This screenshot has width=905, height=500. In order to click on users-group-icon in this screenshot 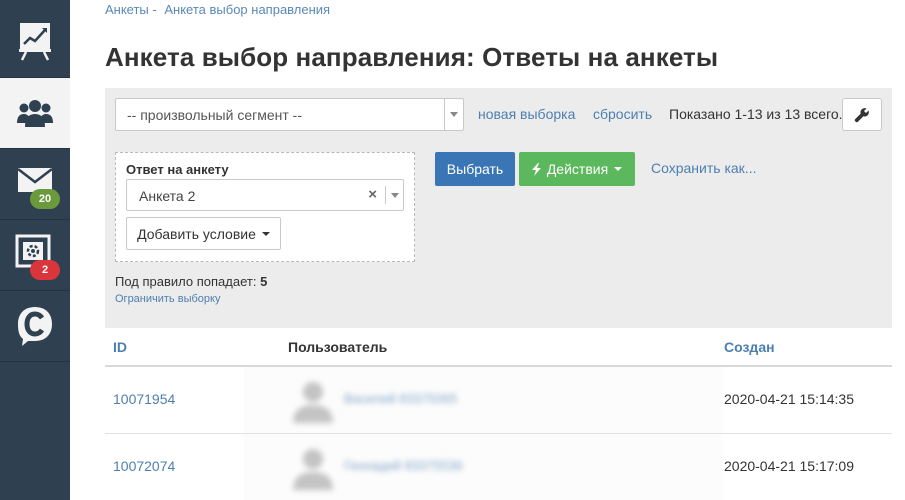, I will do `click(35, 113)`.